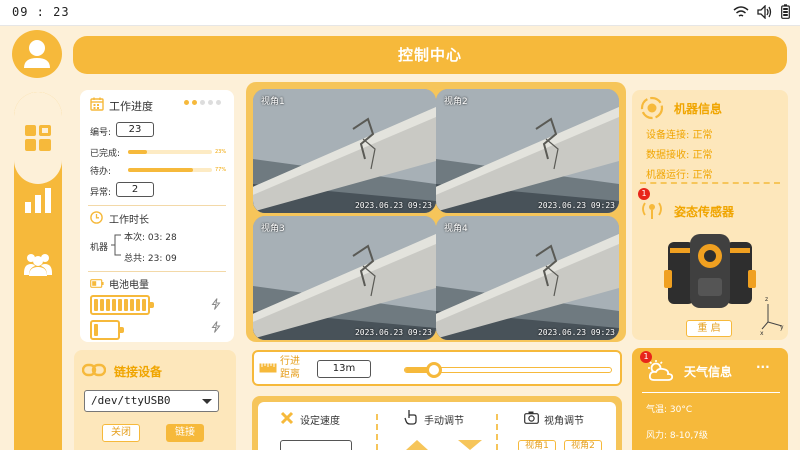 This screenshot has height=450, width=800. Describe the element at coordinates (679, 155) in the screenshot. I see `data-receive-status: 数据接收: 正常` at that location.